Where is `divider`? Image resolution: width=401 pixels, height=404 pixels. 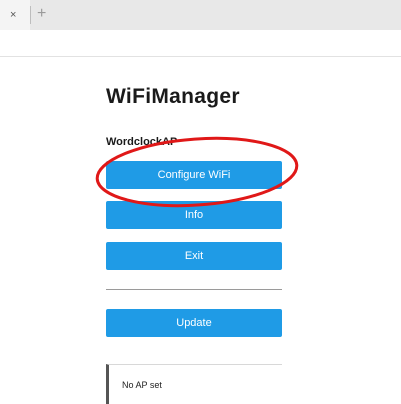
divider is located at coordinates (194, 289).